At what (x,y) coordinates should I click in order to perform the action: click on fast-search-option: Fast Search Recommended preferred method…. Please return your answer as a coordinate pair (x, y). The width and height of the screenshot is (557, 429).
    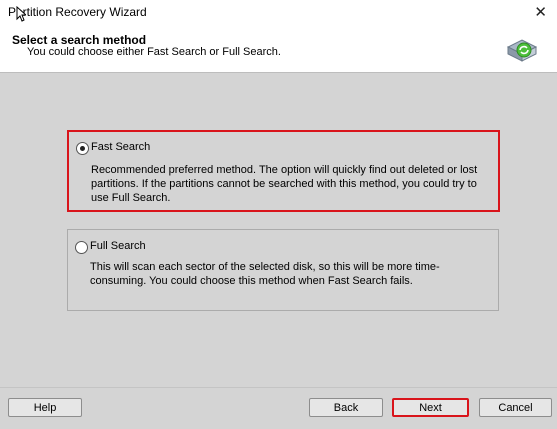
    Looking at the image, I should click on (283, 171).